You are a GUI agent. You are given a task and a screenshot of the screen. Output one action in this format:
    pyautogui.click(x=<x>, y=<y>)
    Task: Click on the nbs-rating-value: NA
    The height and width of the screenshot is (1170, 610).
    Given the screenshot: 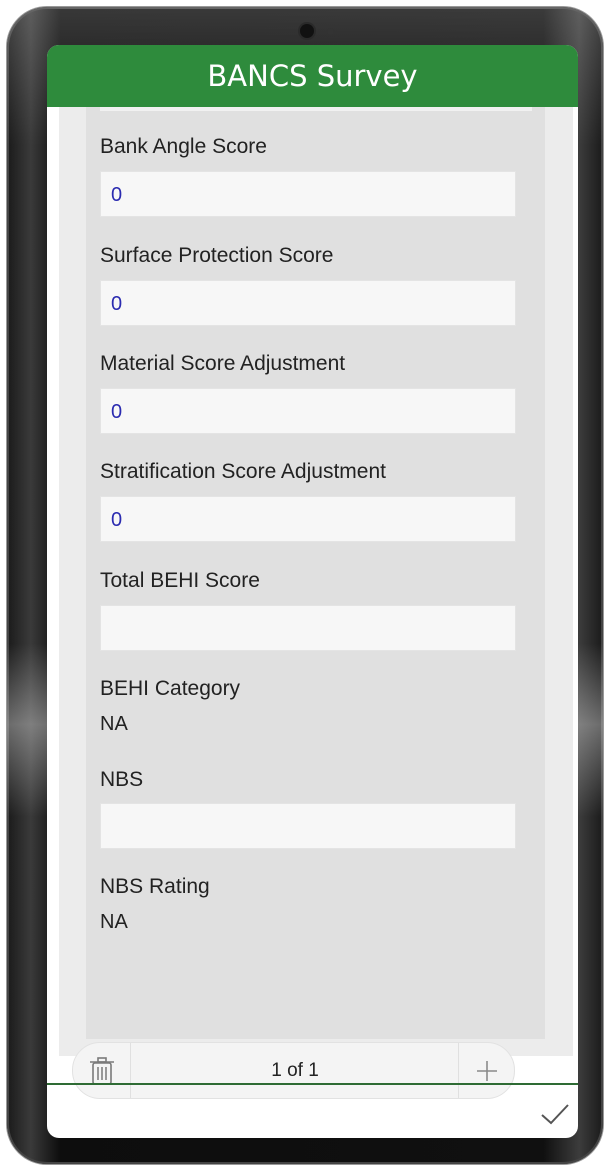 What is the action you would take?
    pyautogui.click(x=114, y=922)
    